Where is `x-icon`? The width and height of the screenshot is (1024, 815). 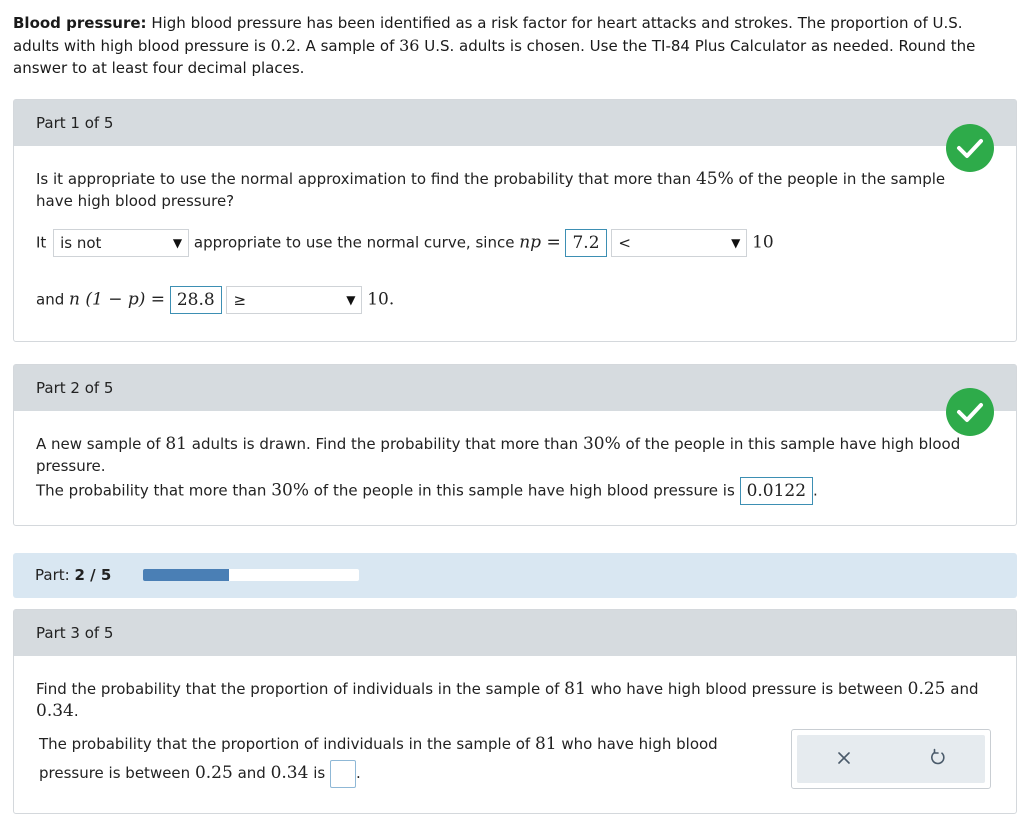 x-icon is located at coordinates (844, 759).